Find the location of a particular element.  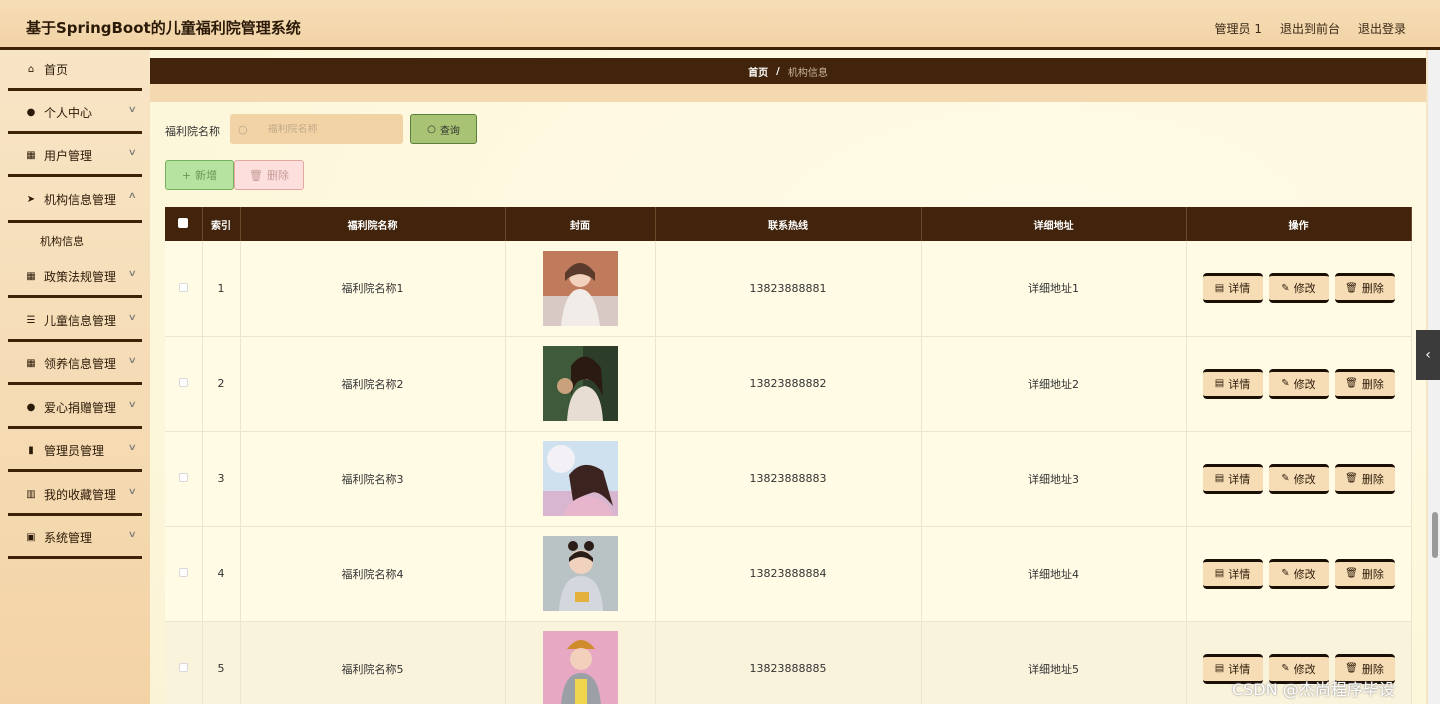

select-all-checkbox is located at coordinates (183, 222).